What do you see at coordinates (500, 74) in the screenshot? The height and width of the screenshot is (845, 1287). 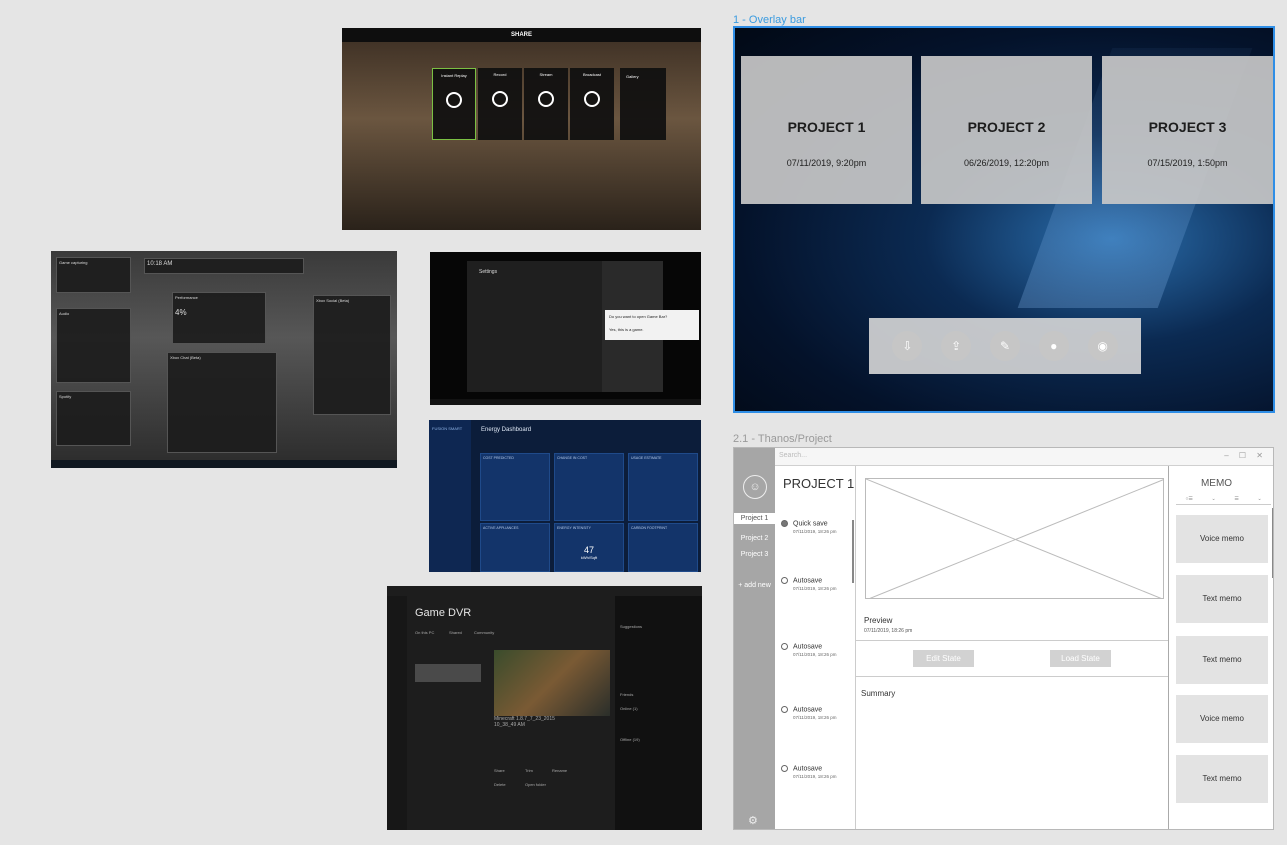 I see `tile-label: Record` at bounding box center [500, 74].